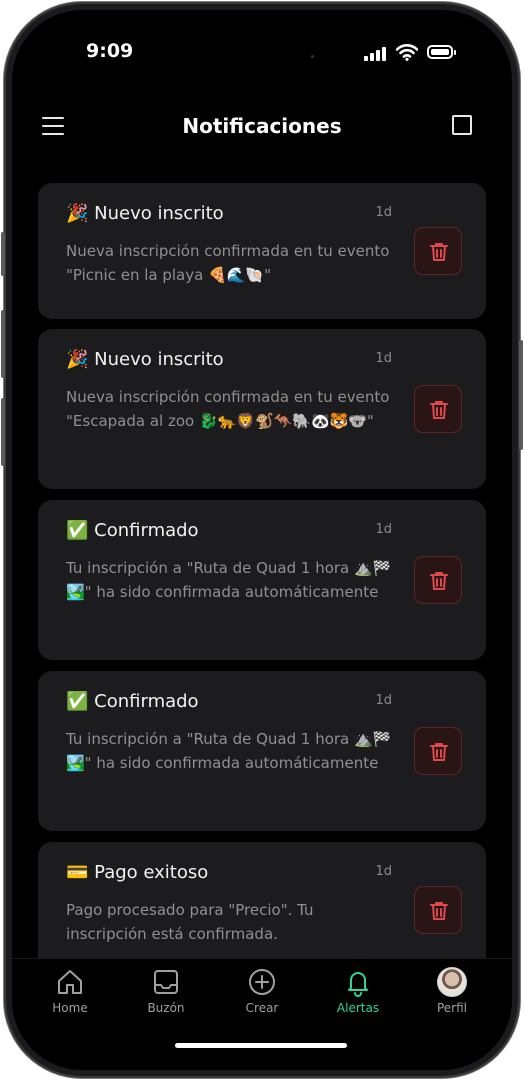 The height and width of the screenshot is (1080, 524). What do you see at coordinates (151, 872) in the screenshot?
I see `notification-title: Pago exitoso` at bounding box center [151, 872].